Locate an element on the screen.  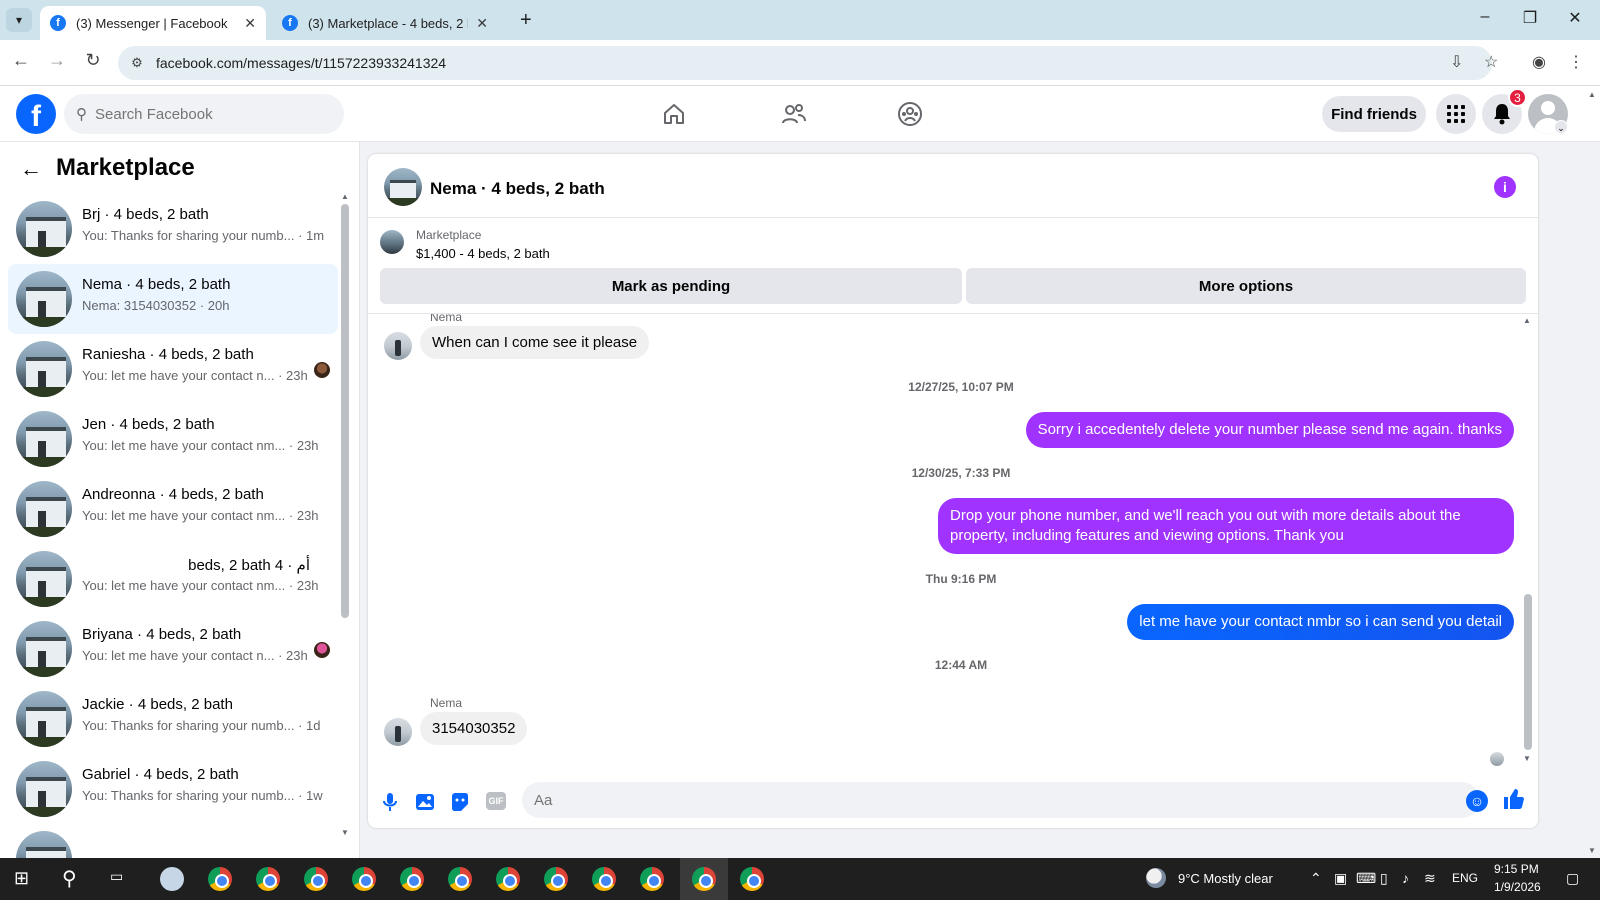
close-window-icon: ✕ is located at coordinates (1575, 18).